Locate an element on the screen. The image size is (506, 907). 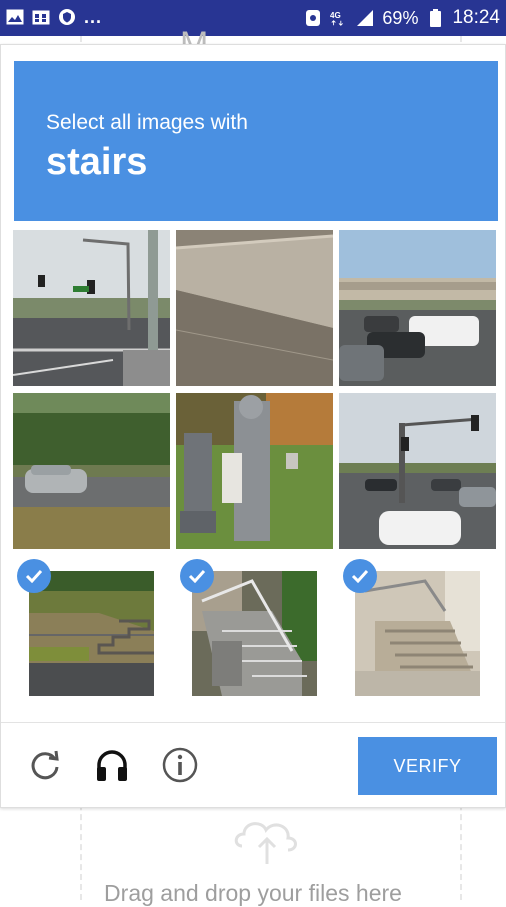
footer-divider is located at coordinates (253, 722).